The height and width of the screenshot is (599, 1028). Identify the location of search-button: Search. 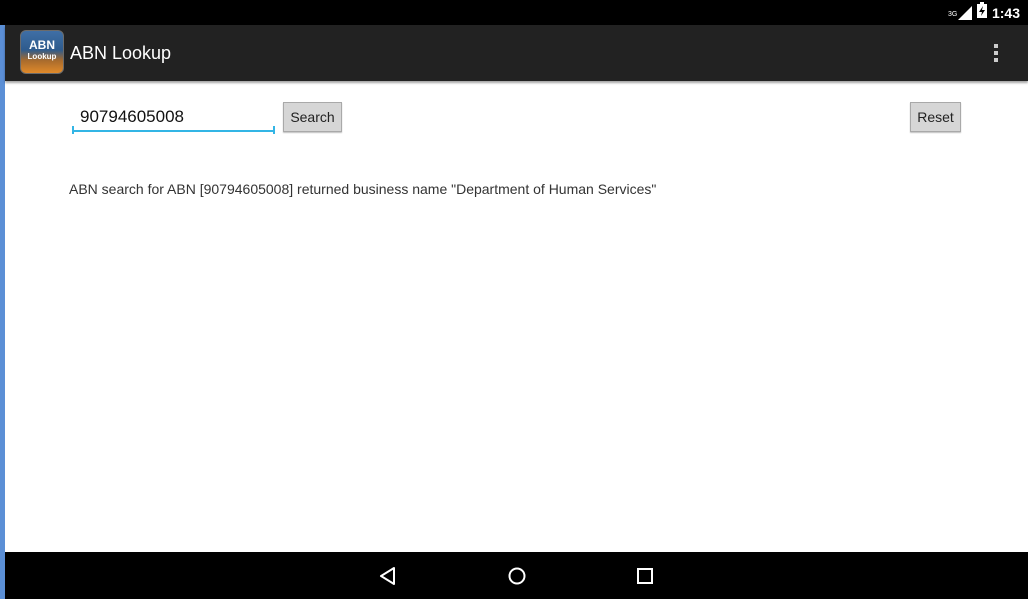
(312, 117).